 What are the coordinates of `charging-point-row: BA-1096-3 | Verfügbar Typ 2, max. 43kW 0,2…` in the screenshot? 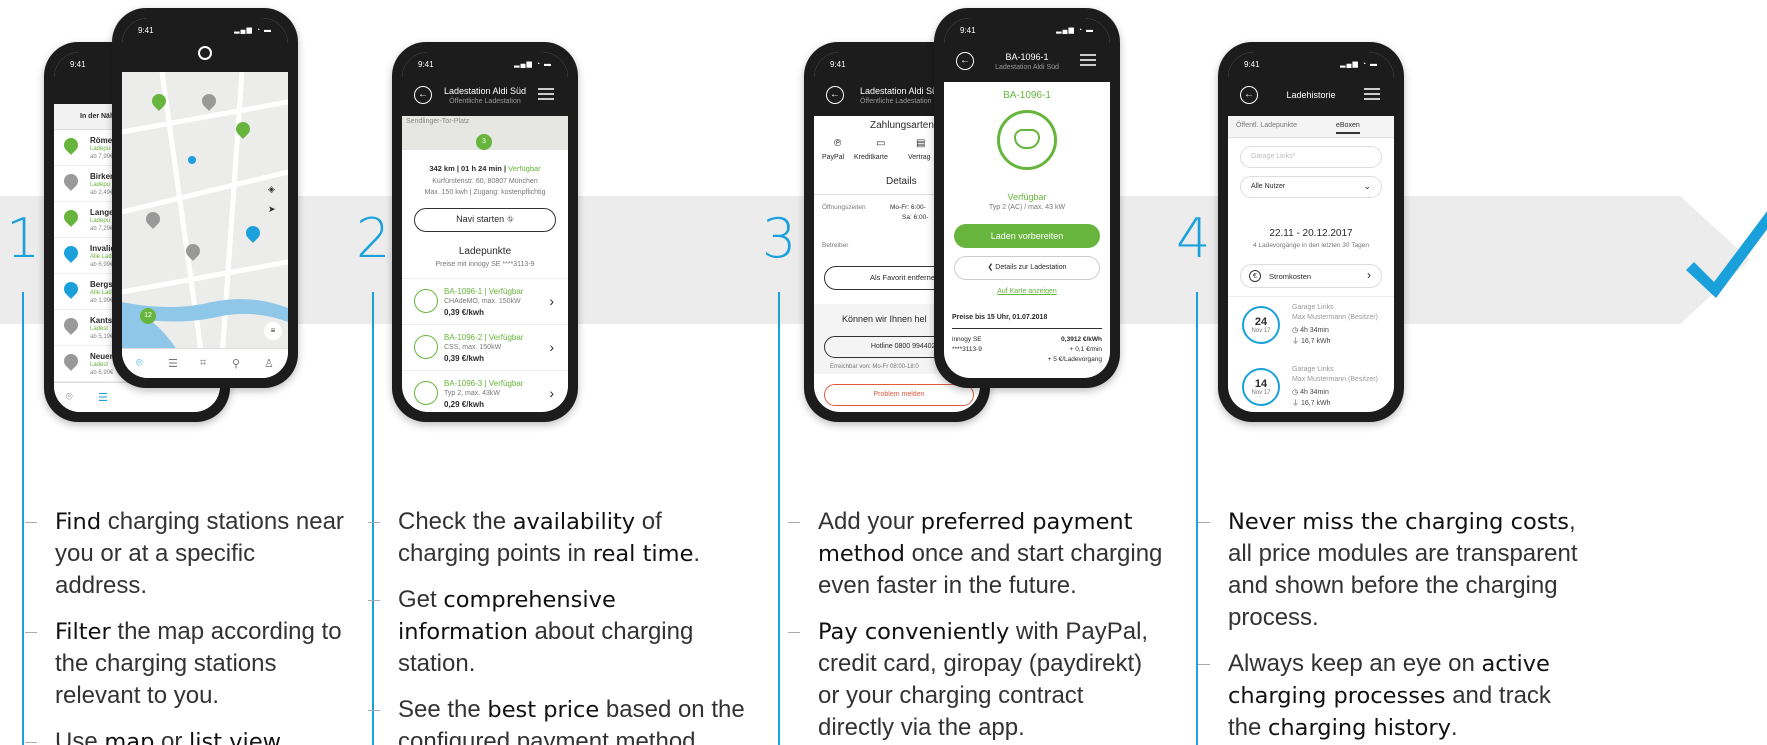 It's located at (485, 391).